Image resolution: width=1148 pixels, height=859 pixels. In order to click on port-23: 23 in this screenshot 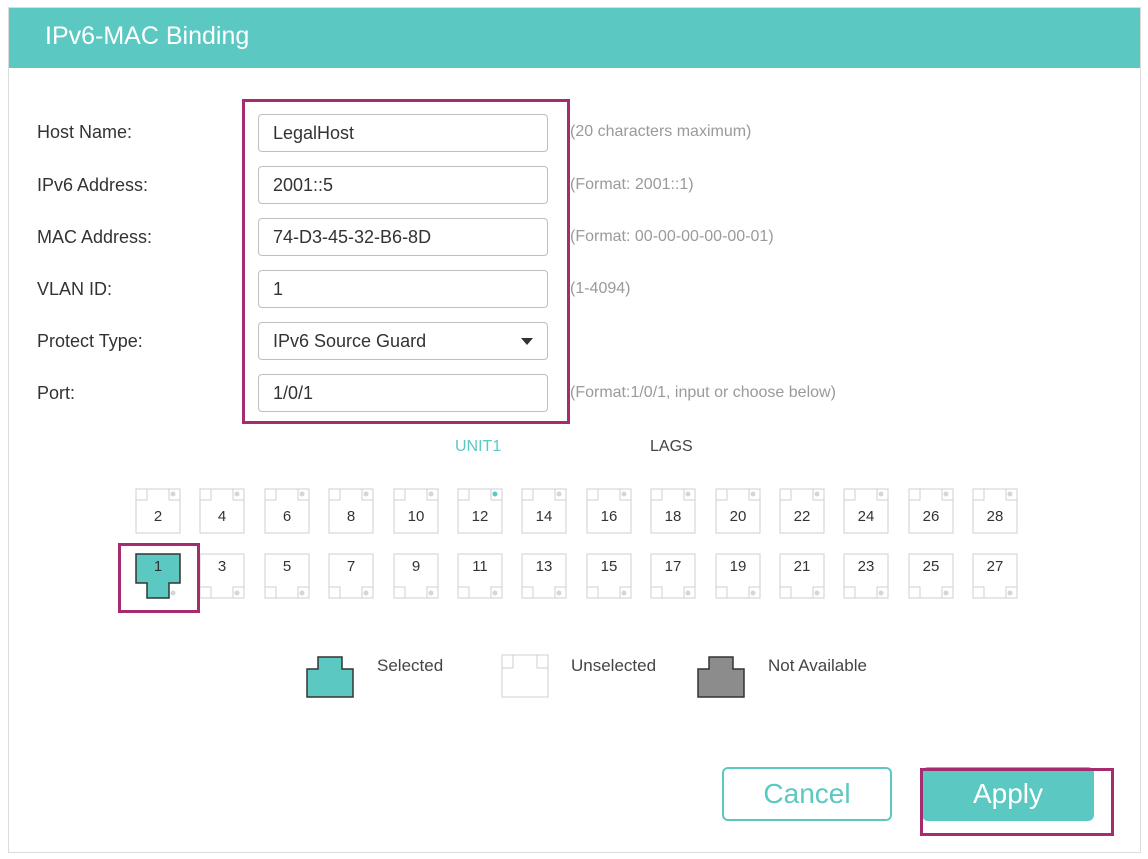, I will do `click(866, 576)`.